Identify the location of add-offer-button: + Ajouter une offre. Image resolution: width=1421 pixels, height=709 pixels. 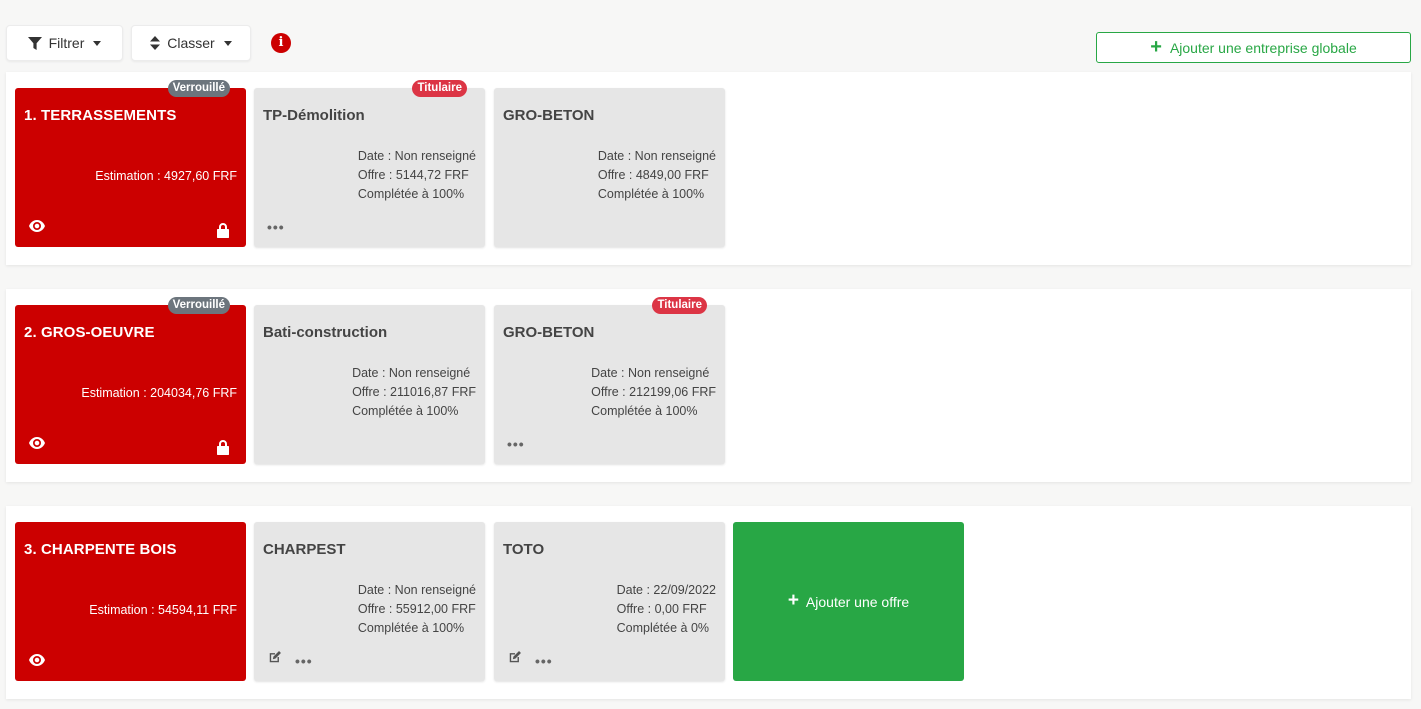
(848, 601).